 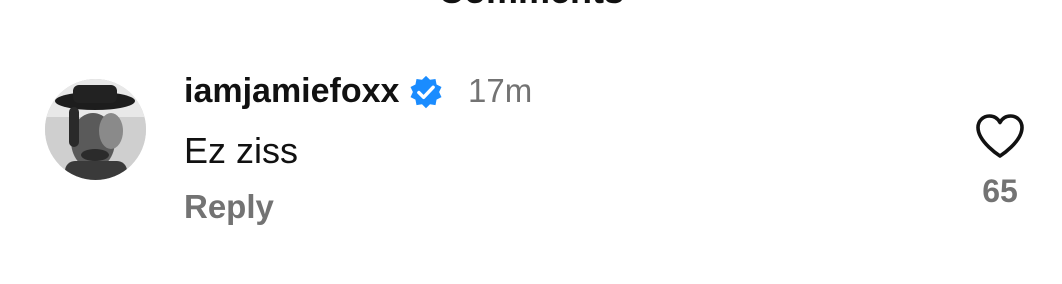 I want to click on avatar, so click(x=95, y=129).